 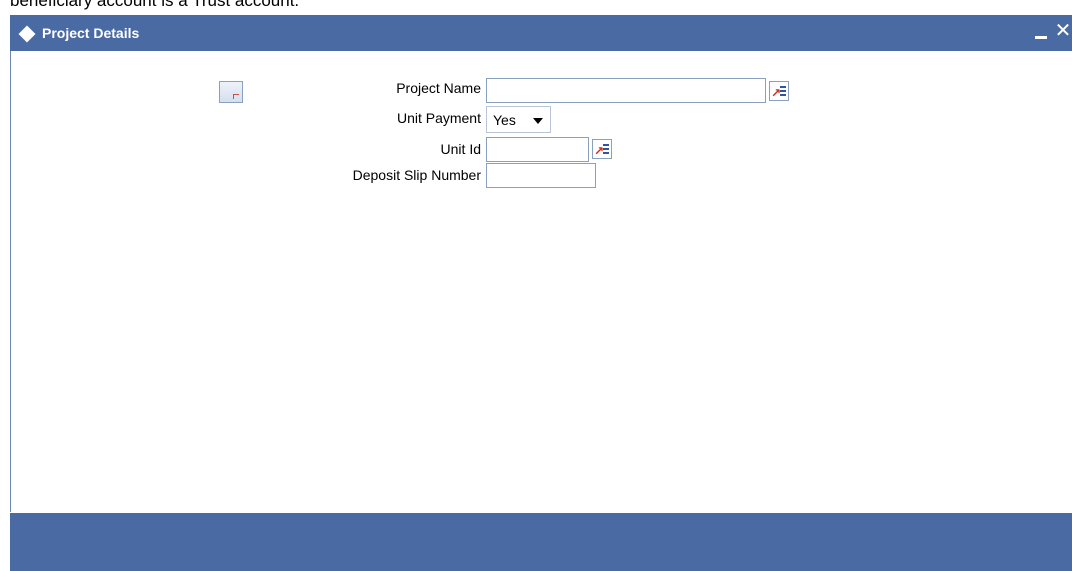 I want to click on window-titlebar: Project Details ✕, so click(x=541, y=33).